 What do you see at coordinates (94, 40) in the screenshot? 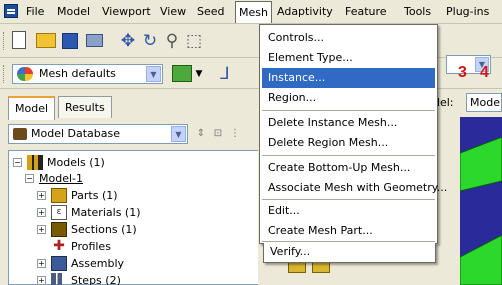
I see `print-icon` at bounding box center [94, 40].